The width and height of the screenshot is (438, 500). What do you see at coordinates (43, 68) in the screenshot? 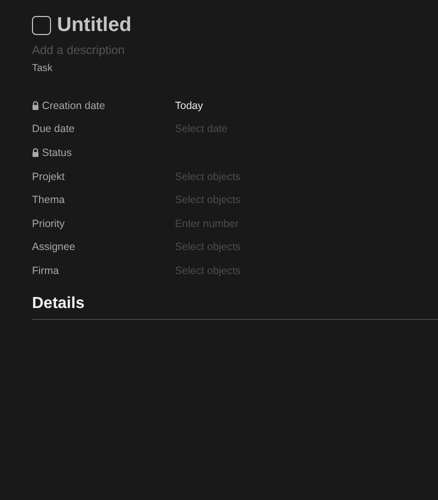
I see `object-type: Task` at bounding box center [43, 68].